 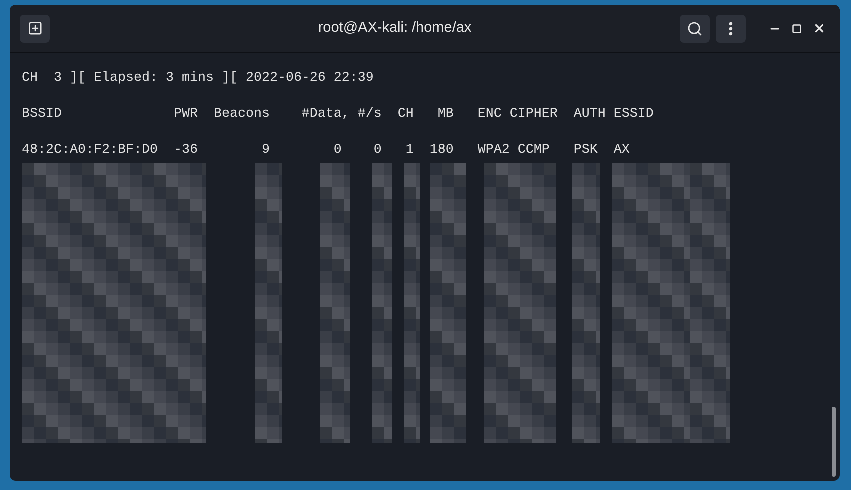 What do you see at coordinates (797, 29) in the screenshot?
I see `maximize-icon` at bounding box center [797, 29].